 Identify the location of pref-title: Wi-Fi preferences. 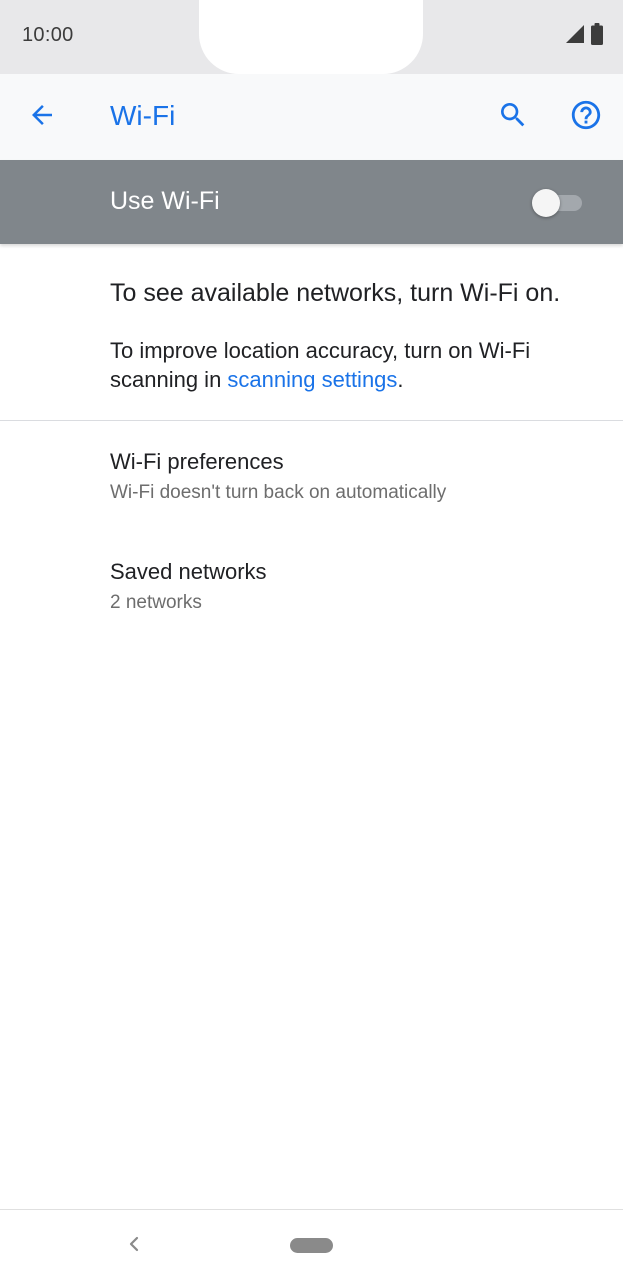
(197, 461).